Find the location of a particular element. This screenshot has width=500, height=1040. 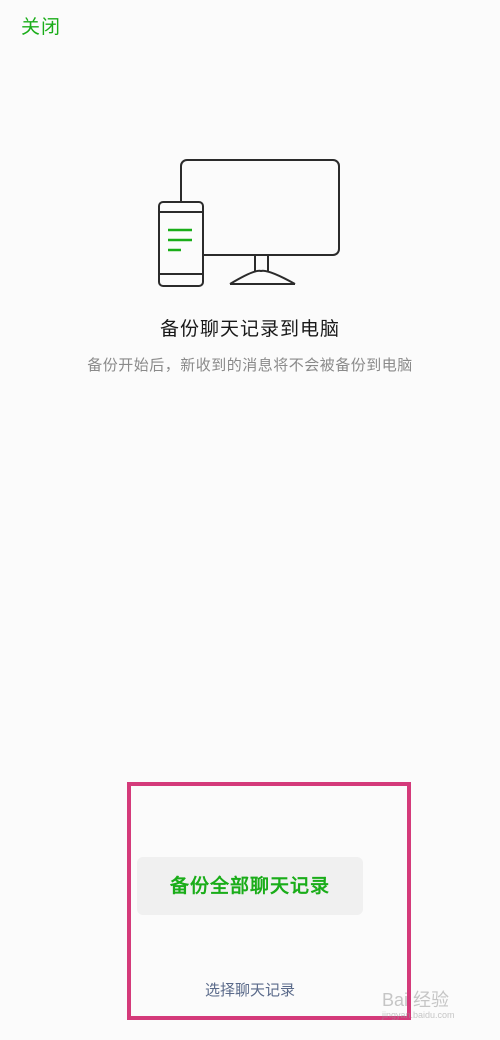

backup-all-button: 备份全部聊天记录 is located at coordinates (250, 886).